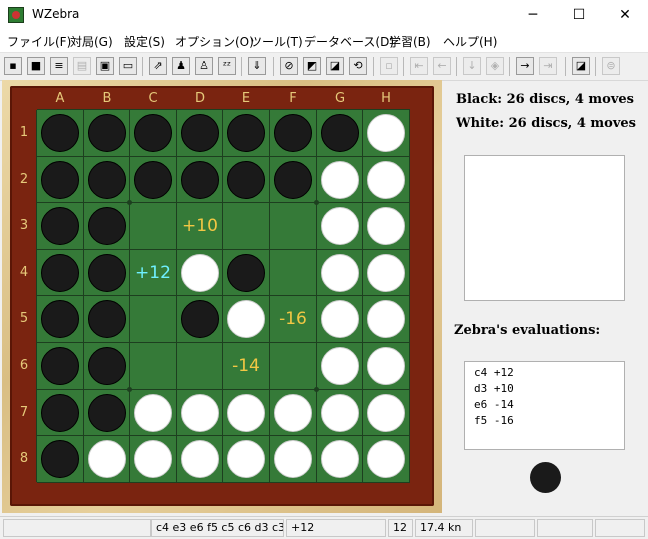 The image size is (648, 539). What do you see at coordinates (386, 413) in the screenshot?
I see `board-square-h7` at bounding box center [386, 413].